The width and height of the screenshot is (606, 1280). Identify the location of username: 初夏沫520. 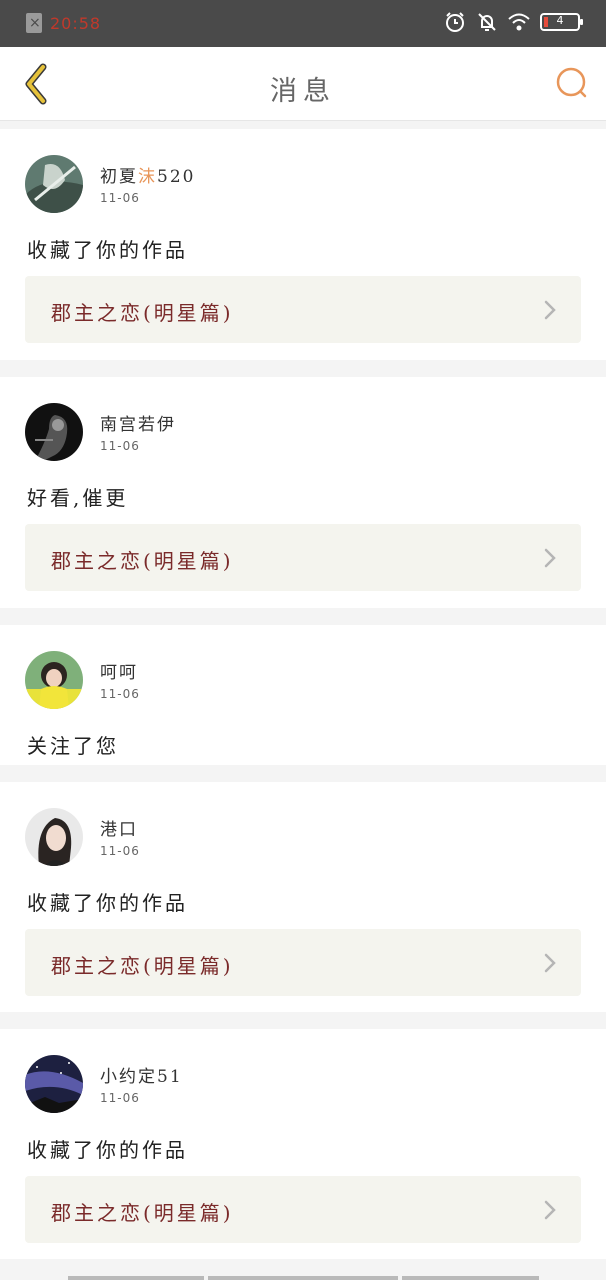
(147, 174).